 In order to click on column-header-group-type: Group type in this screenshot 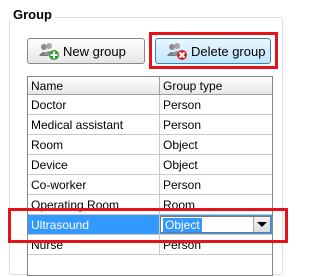, I will do `click(216, 85)`.